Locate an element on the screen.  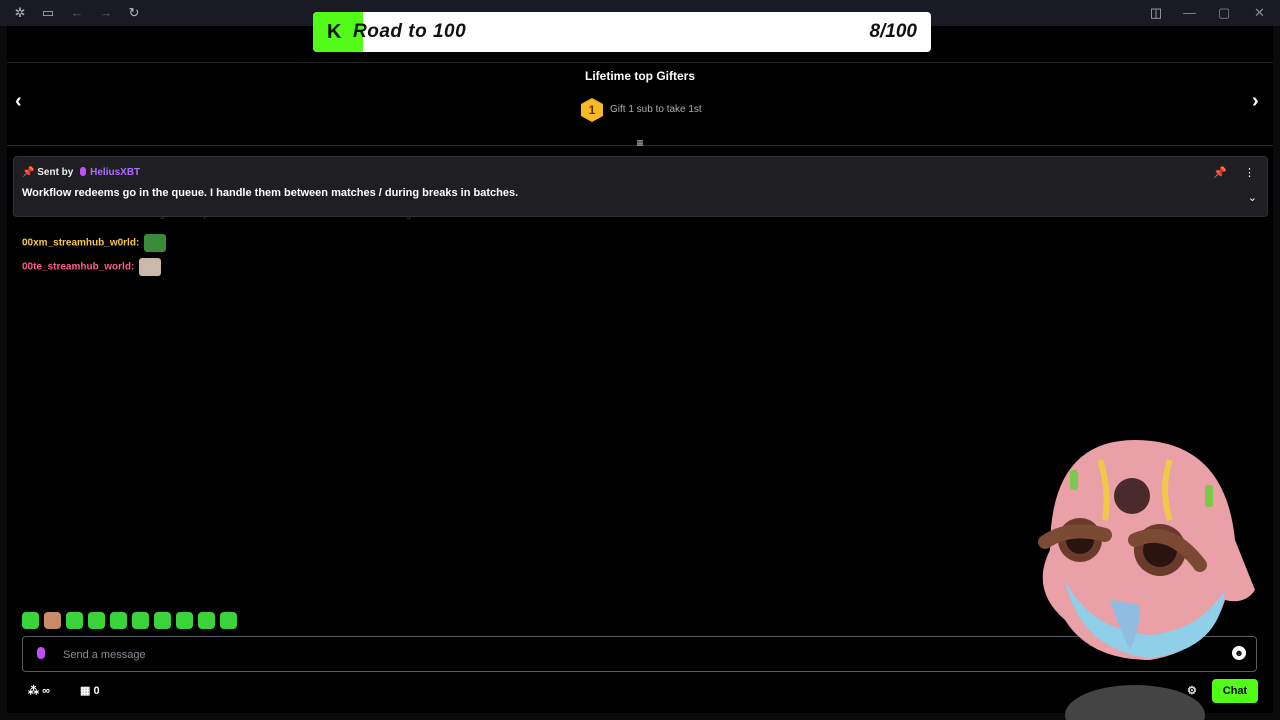
split-view-icon: ◫ is located at coordinates (1156, 13).